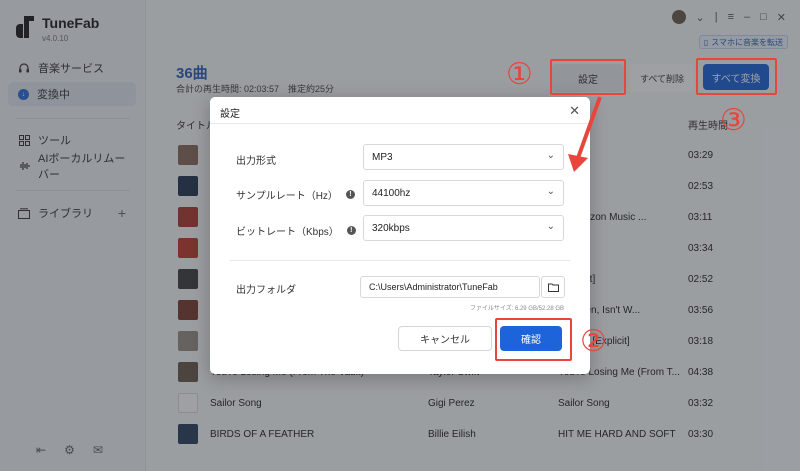 The height and width of the screenshot is (471, 800). I want to click on browse-folder-button, so click(553, 287).